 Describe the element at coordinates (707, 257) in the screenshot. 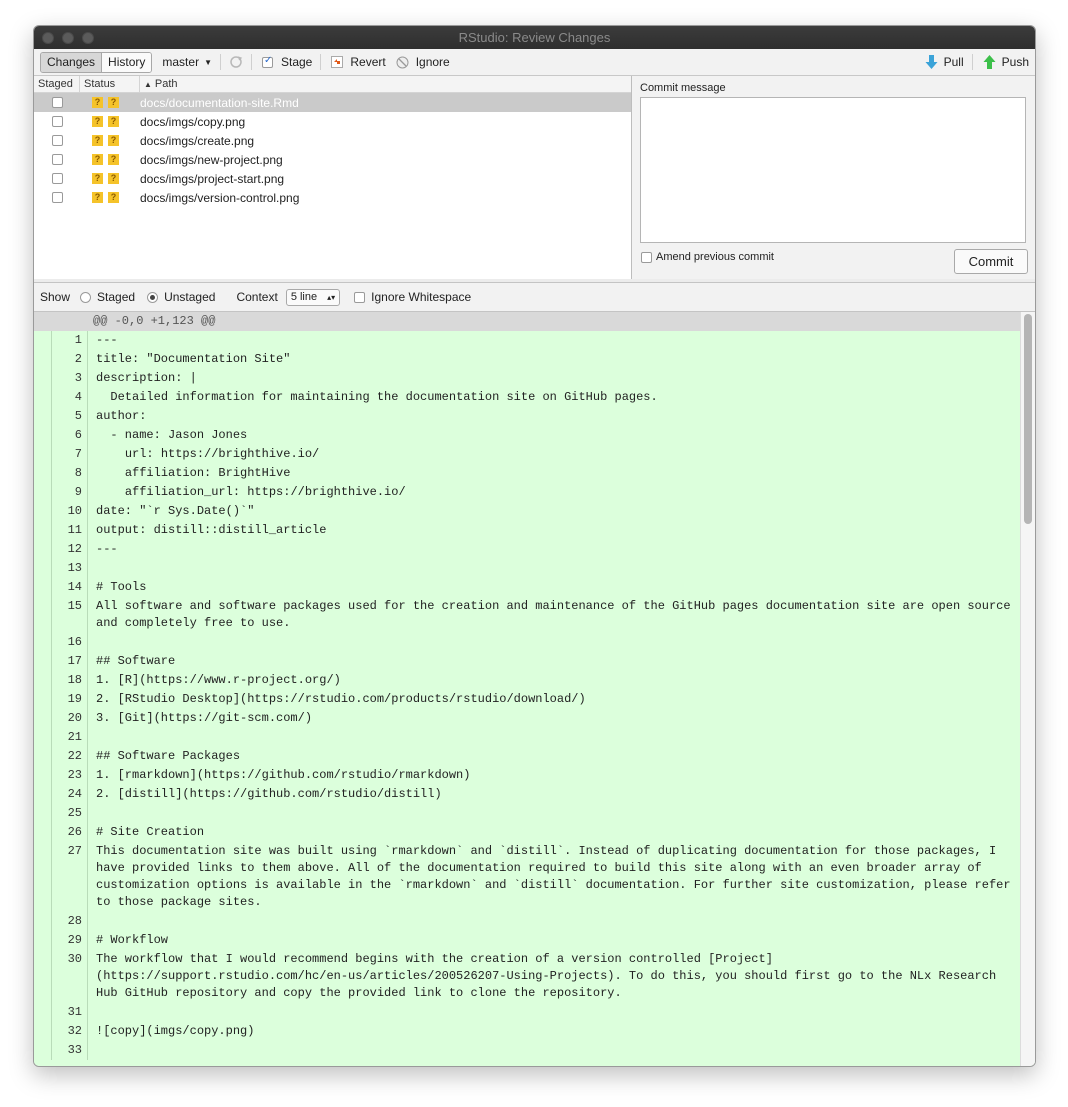

I see `amend-checkbox: Amend previous commit` at that location.